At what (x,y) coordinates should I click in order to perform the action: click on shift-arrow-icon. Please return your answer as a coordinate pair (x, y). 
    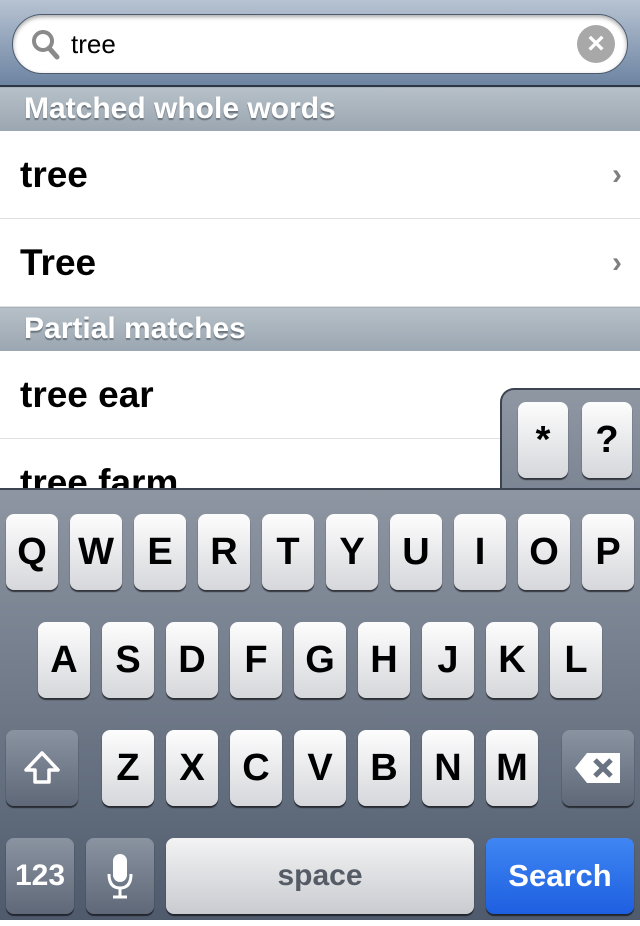
    Looking at the image, I should click on (42, 767).